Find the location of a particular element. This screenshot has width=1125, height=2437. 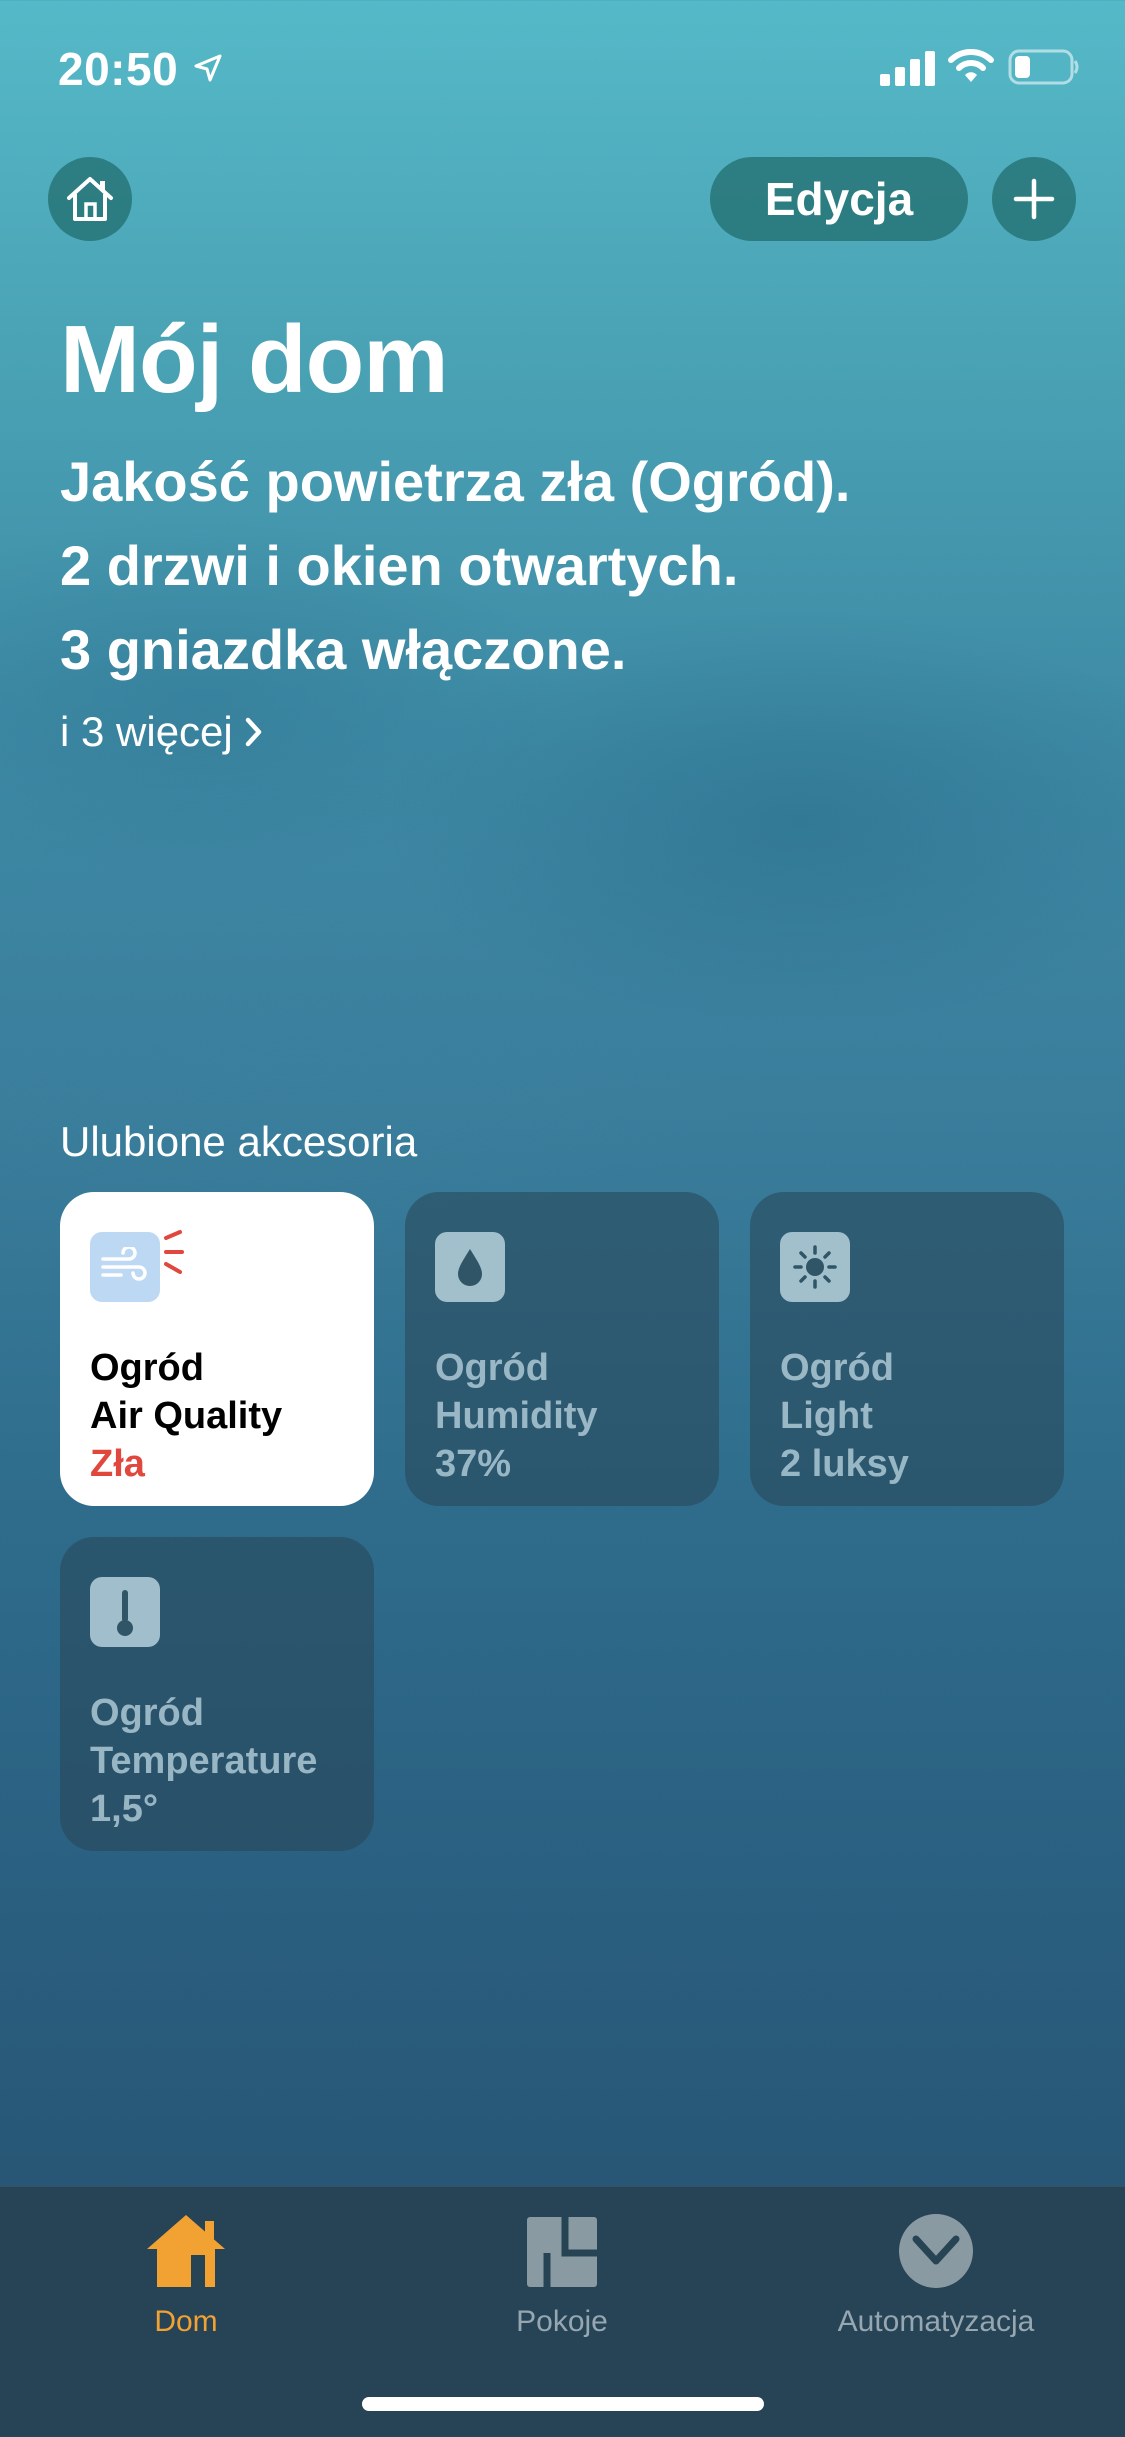

tile-temperature: Ogród Temperature 1,5° is located at coordinates (217, 1694).